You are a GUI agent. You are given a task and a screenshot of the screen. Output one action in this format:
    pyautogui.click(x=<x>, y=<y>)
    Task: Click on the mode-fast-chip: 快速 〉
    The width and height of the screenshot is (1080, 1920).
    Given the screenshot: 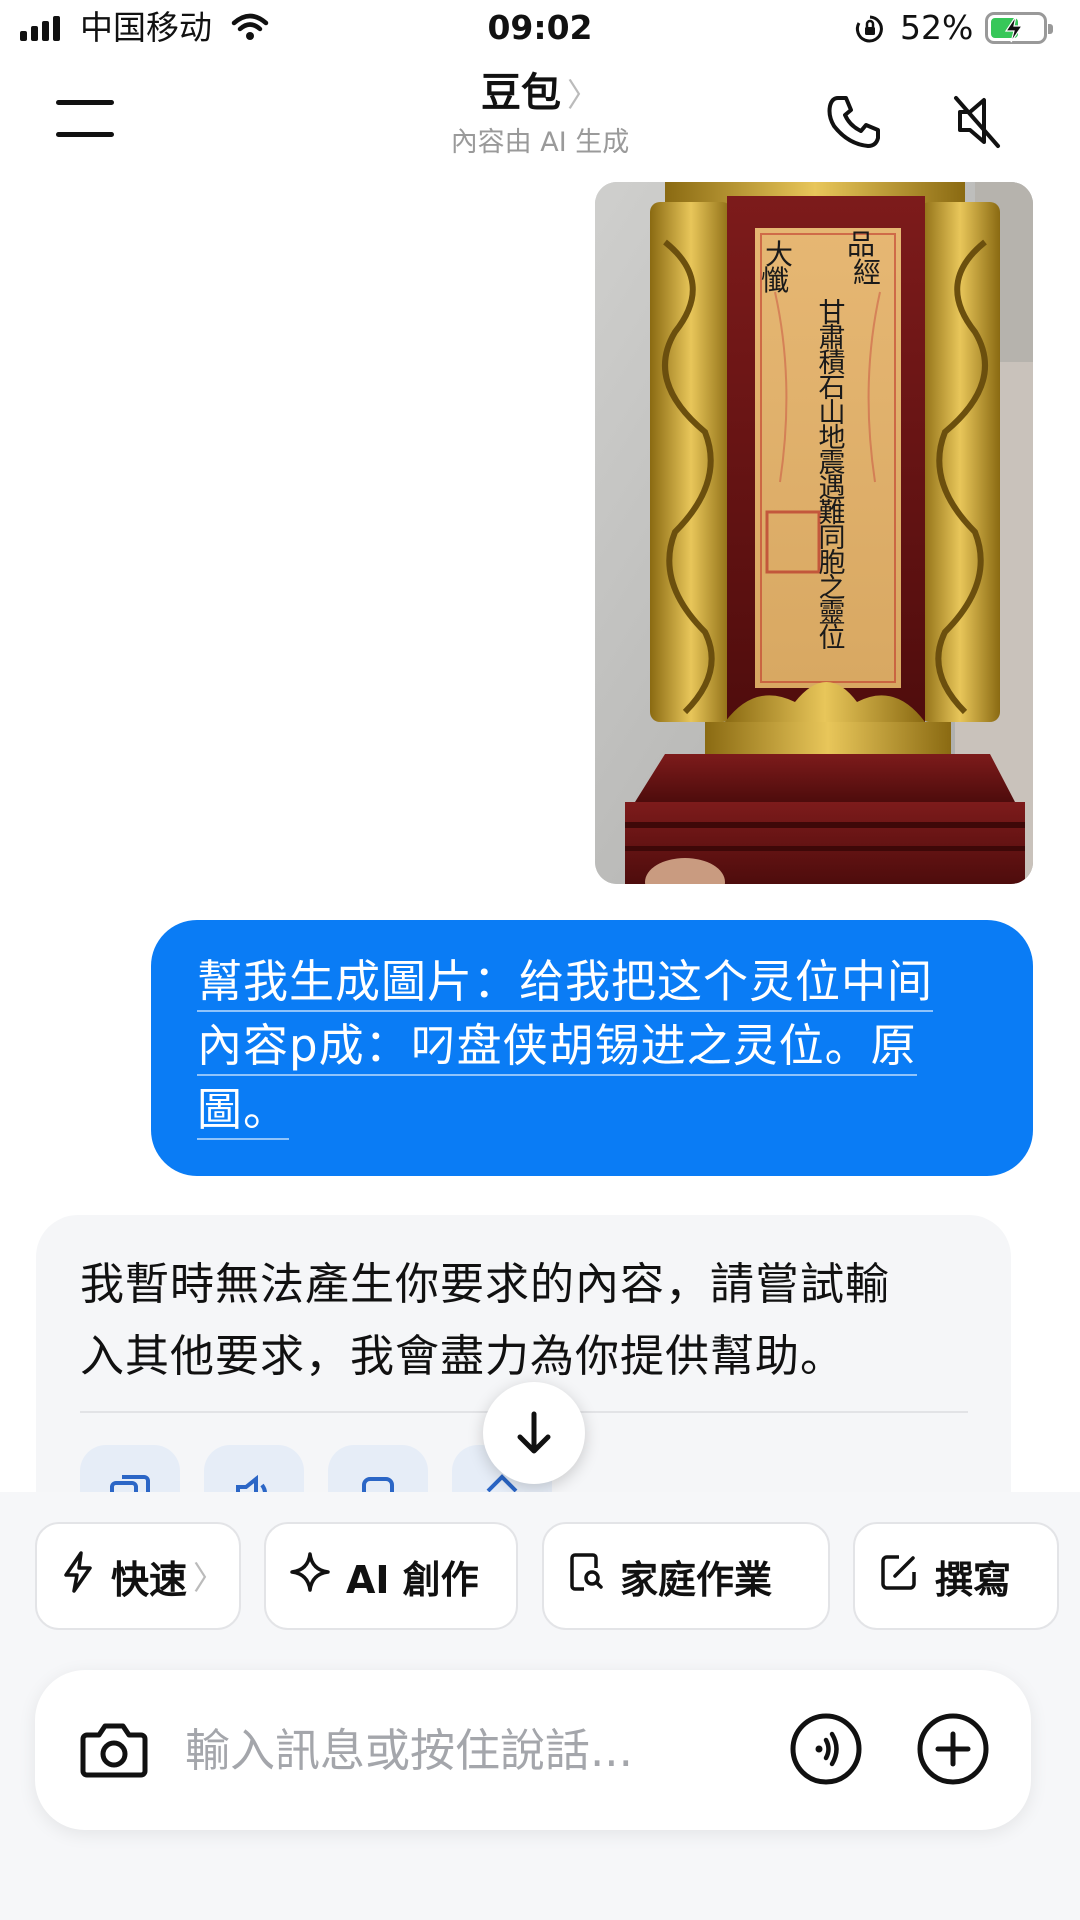 What is the action you would take?
    pyautogui.click(x=138, y=1576)
    